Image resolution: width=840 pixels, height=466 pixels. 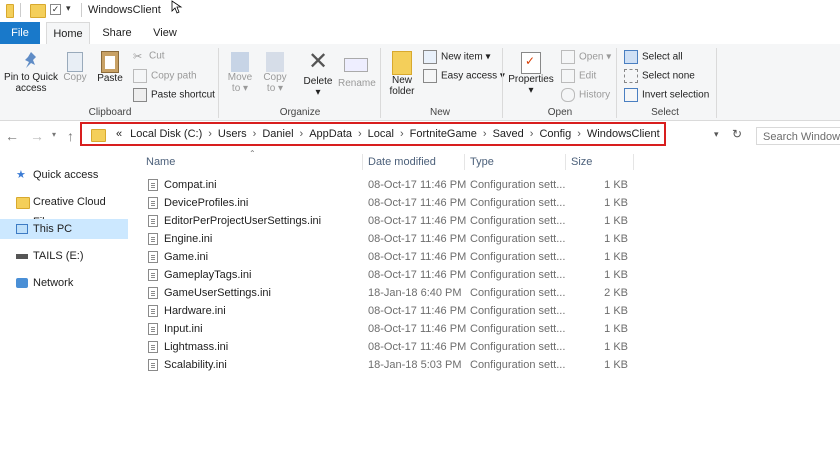 I want to click on move-to-button: Move to ▾, so click(x=240, y=71).